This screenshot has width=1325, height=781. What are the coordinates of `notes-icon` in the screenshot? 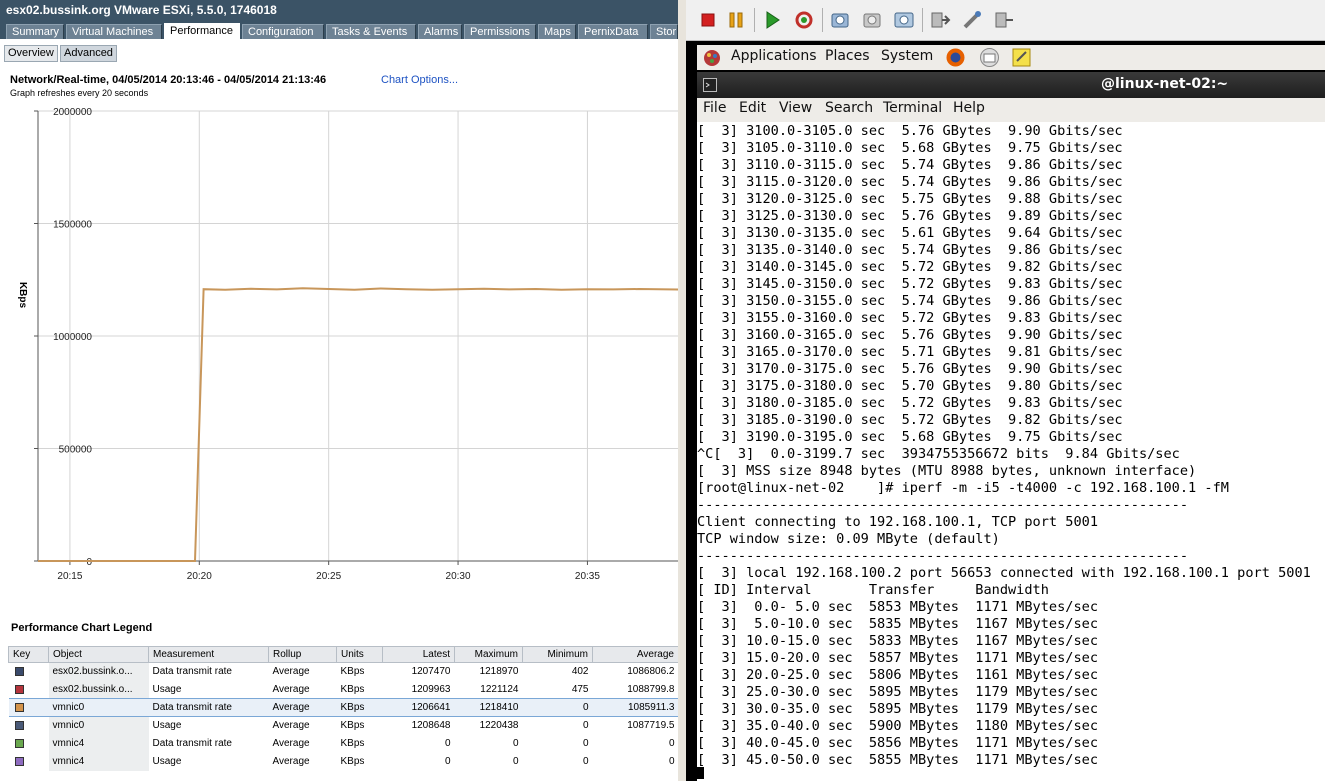 It's located at (1021, 57).